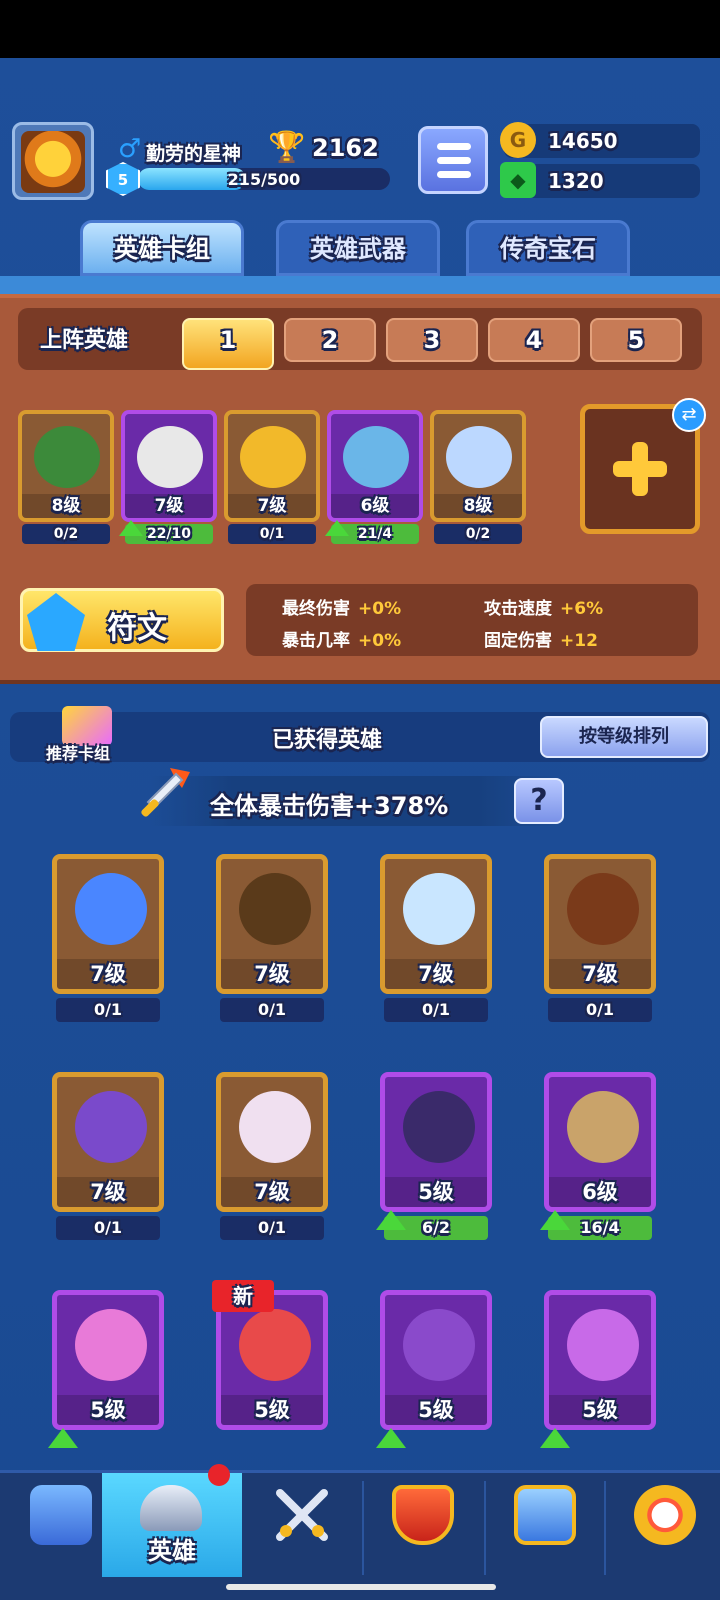 The width and height of the screenshot is (720, 1600). Describe the element at coordinates (582, 609) in the screenshot. I see `stat-value: +6%` at that location.